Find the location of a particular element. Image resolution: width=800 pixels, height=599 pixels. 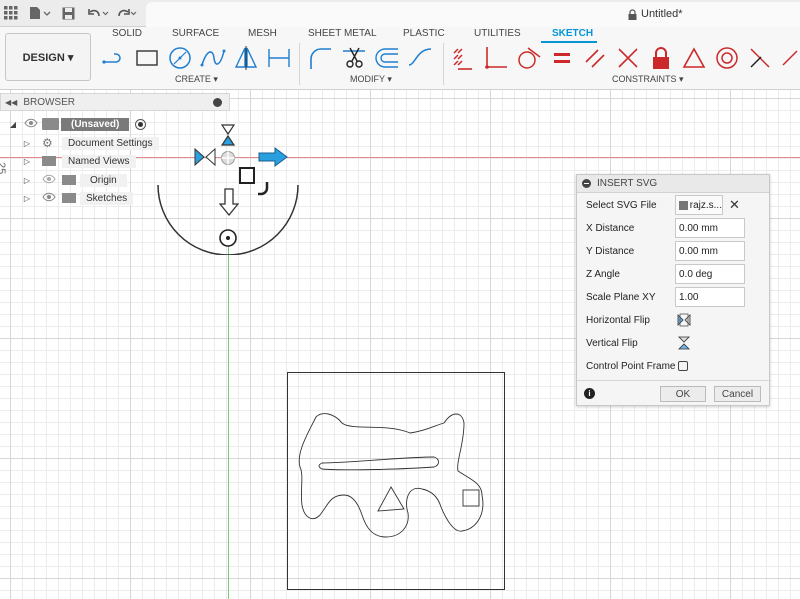

modify-group-label: MODIFY ▾ is located at coordinates (371, 79).